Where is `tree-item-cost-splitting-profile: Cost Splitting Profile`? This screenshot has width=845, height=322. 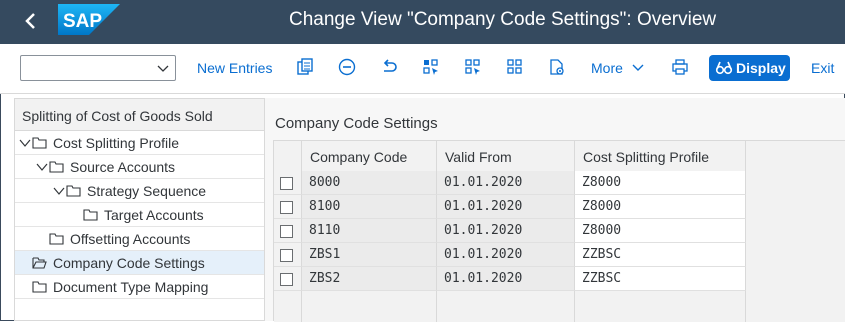
tree-item-cost-splitting-profile: Cost Splitting Profile is located at coordinates (139, 143).